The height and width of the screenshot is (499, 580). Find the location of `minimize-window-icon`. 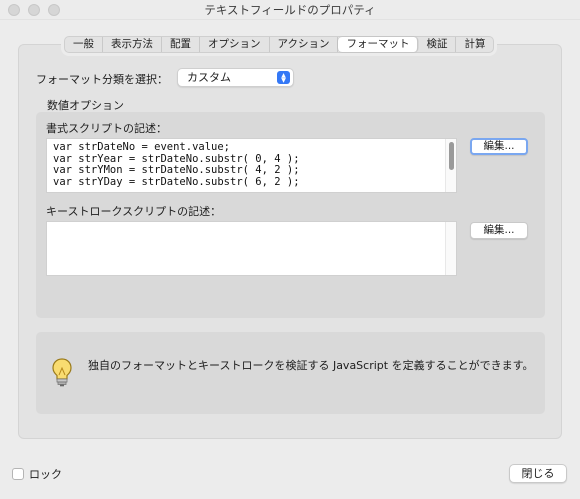

minimize-window-icon is located at coordinates (34, 10).